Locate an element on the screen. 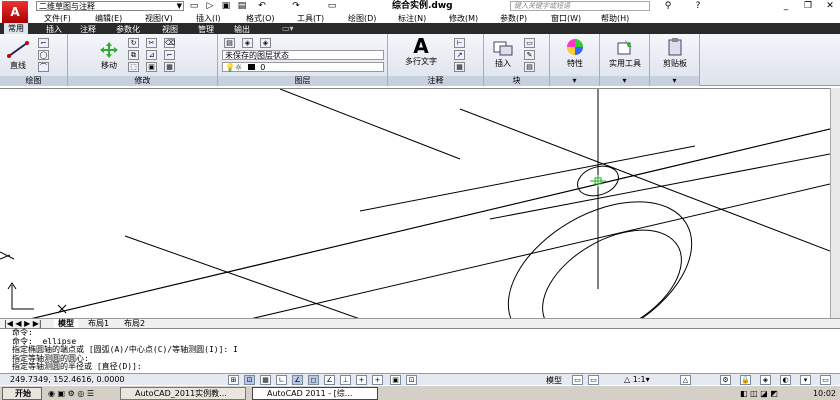 The image size is (840, 400). erase-icon: ⌫ is located at coordinates (169, 43).